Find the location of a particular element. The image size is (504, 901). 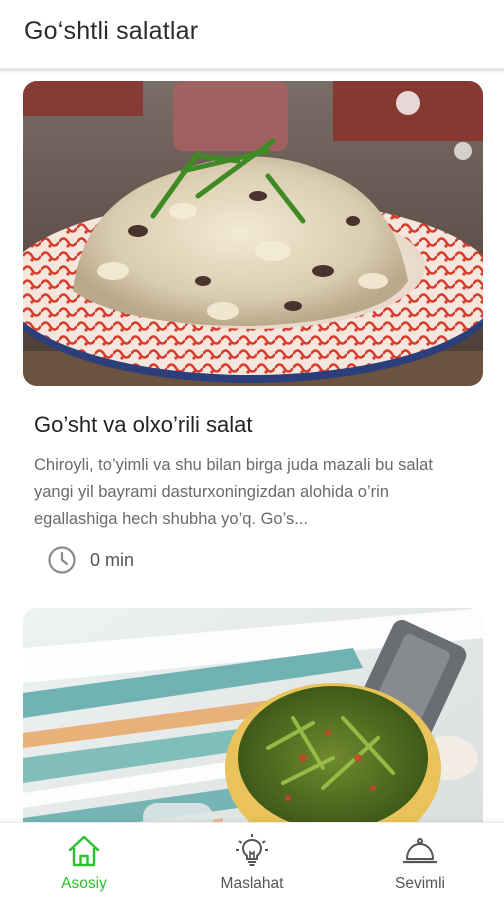

app-bar: Go‘shtli salatlar is located at coordinates (252, 35).